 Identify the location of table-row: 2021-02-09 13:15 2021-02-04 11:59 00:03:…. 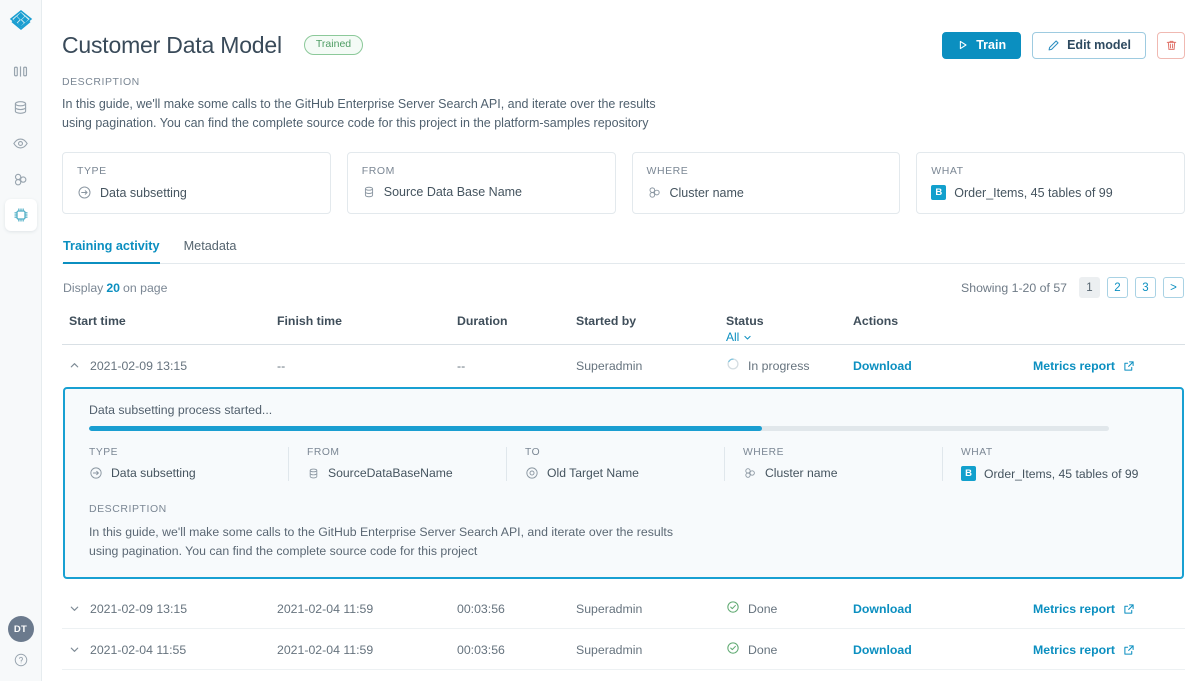
(623, 608).